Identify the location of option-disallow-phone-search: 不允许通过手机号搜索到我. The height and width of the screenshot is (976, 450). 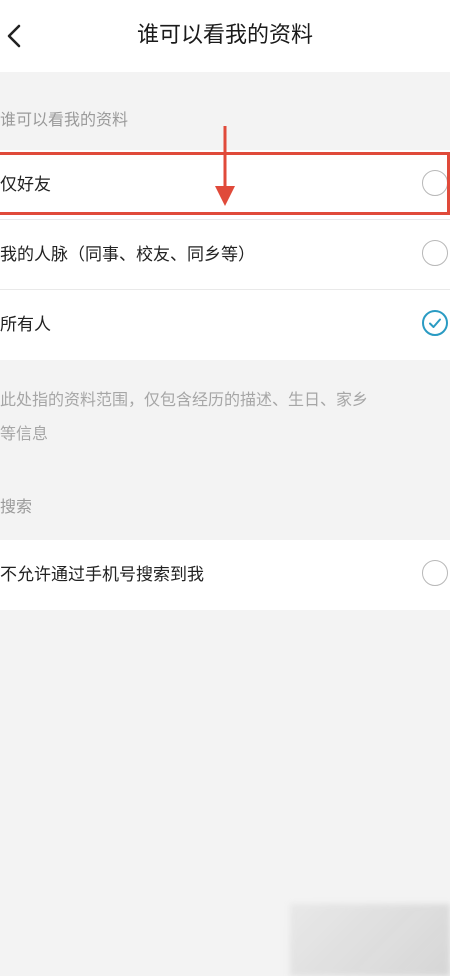
(225, 575).